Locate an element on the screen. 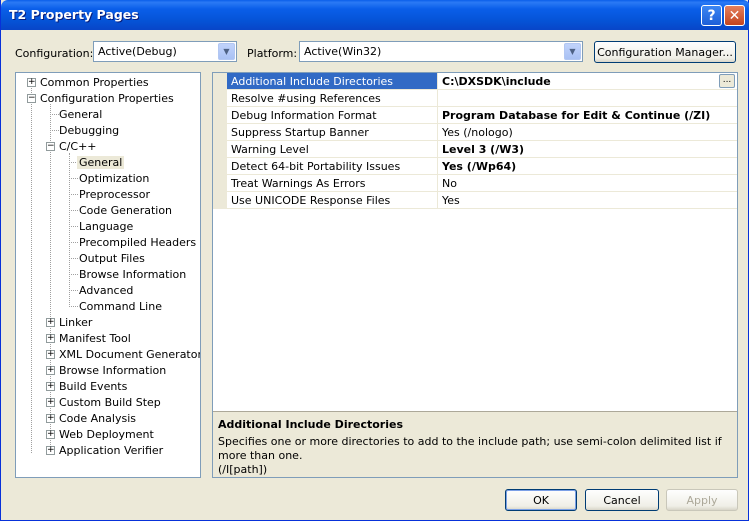 The height and width of the screenshot is (521, 749). tree-item-cpp-preprocessor: Preprocessor is located at coordinates (108, 195).